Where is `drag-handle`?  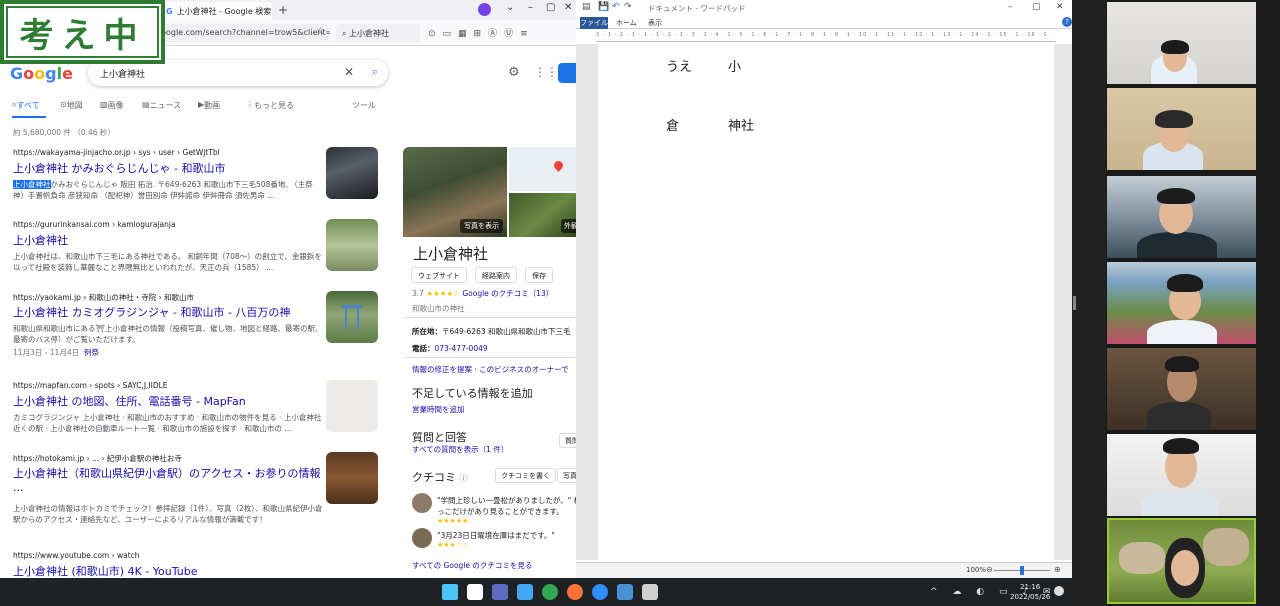 drag-handle is located at coordinates (1074, 303).